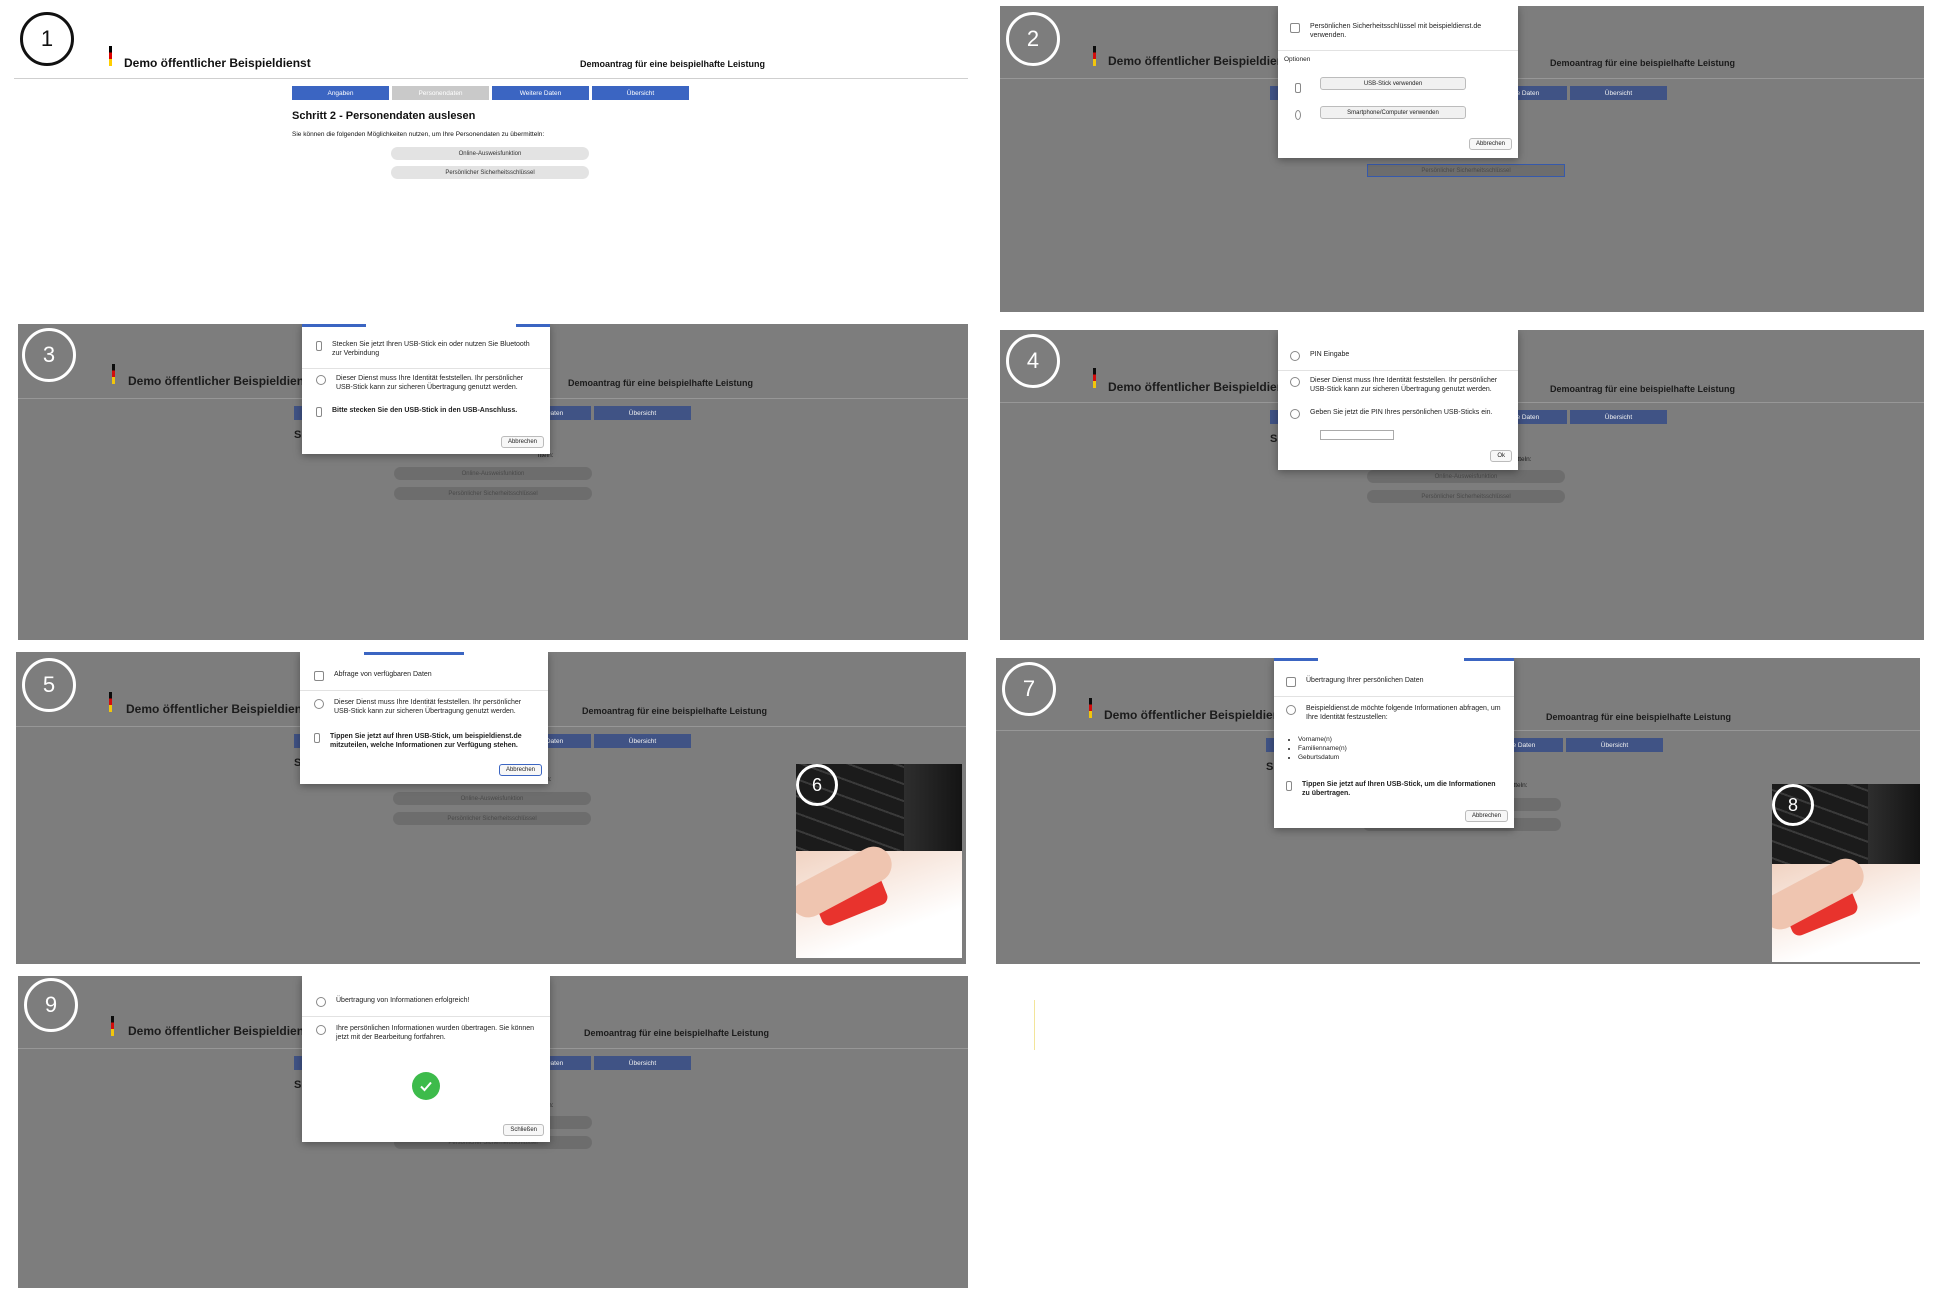  What do you see at coordinates (49, 685) in the screenshot?
I see `step-badge: 5` at bounding box center [49, 685].